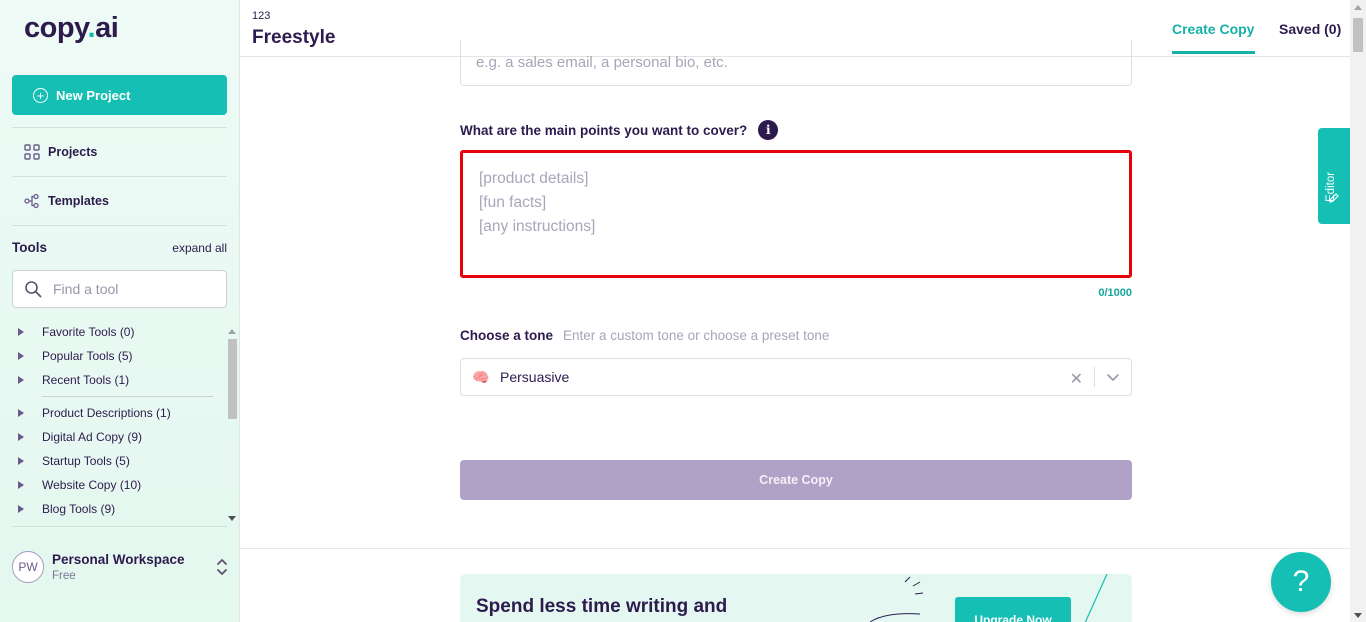 This screenshot has width=1366, height=622. Describe the element at coordinates (1331, 186) in the screenshot. I see `editor-tab-label: Editor` at that location.